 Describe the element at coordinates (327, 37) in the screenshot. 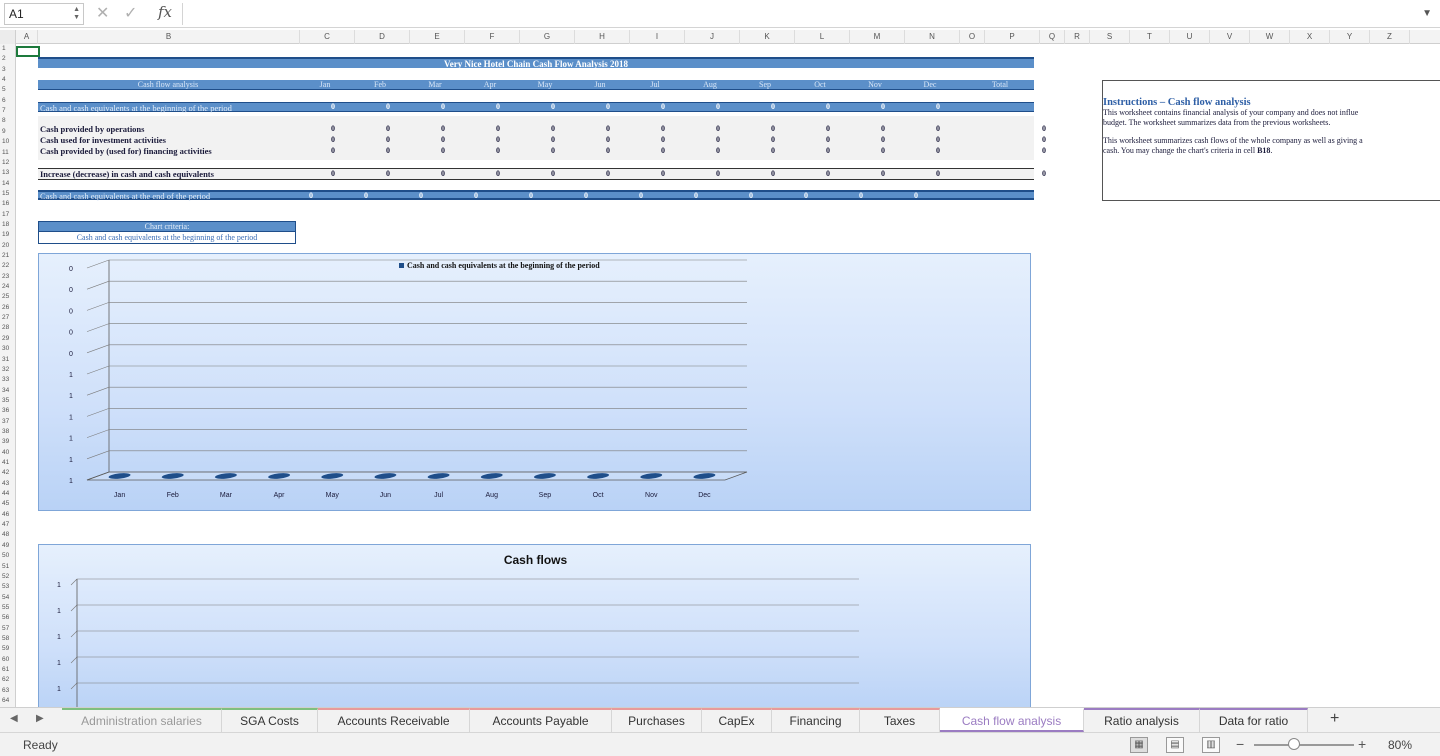

I see `column-header-c: C` at that location.